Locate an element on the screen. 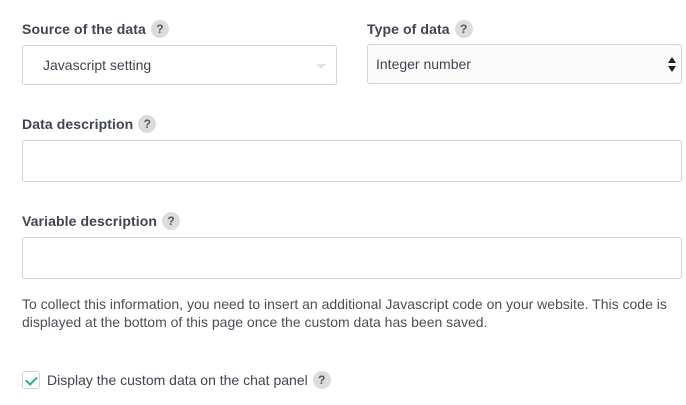 The width and height of the screenshot is (686, 405). data-description-label: Data description is located at coordinates (78, 124).